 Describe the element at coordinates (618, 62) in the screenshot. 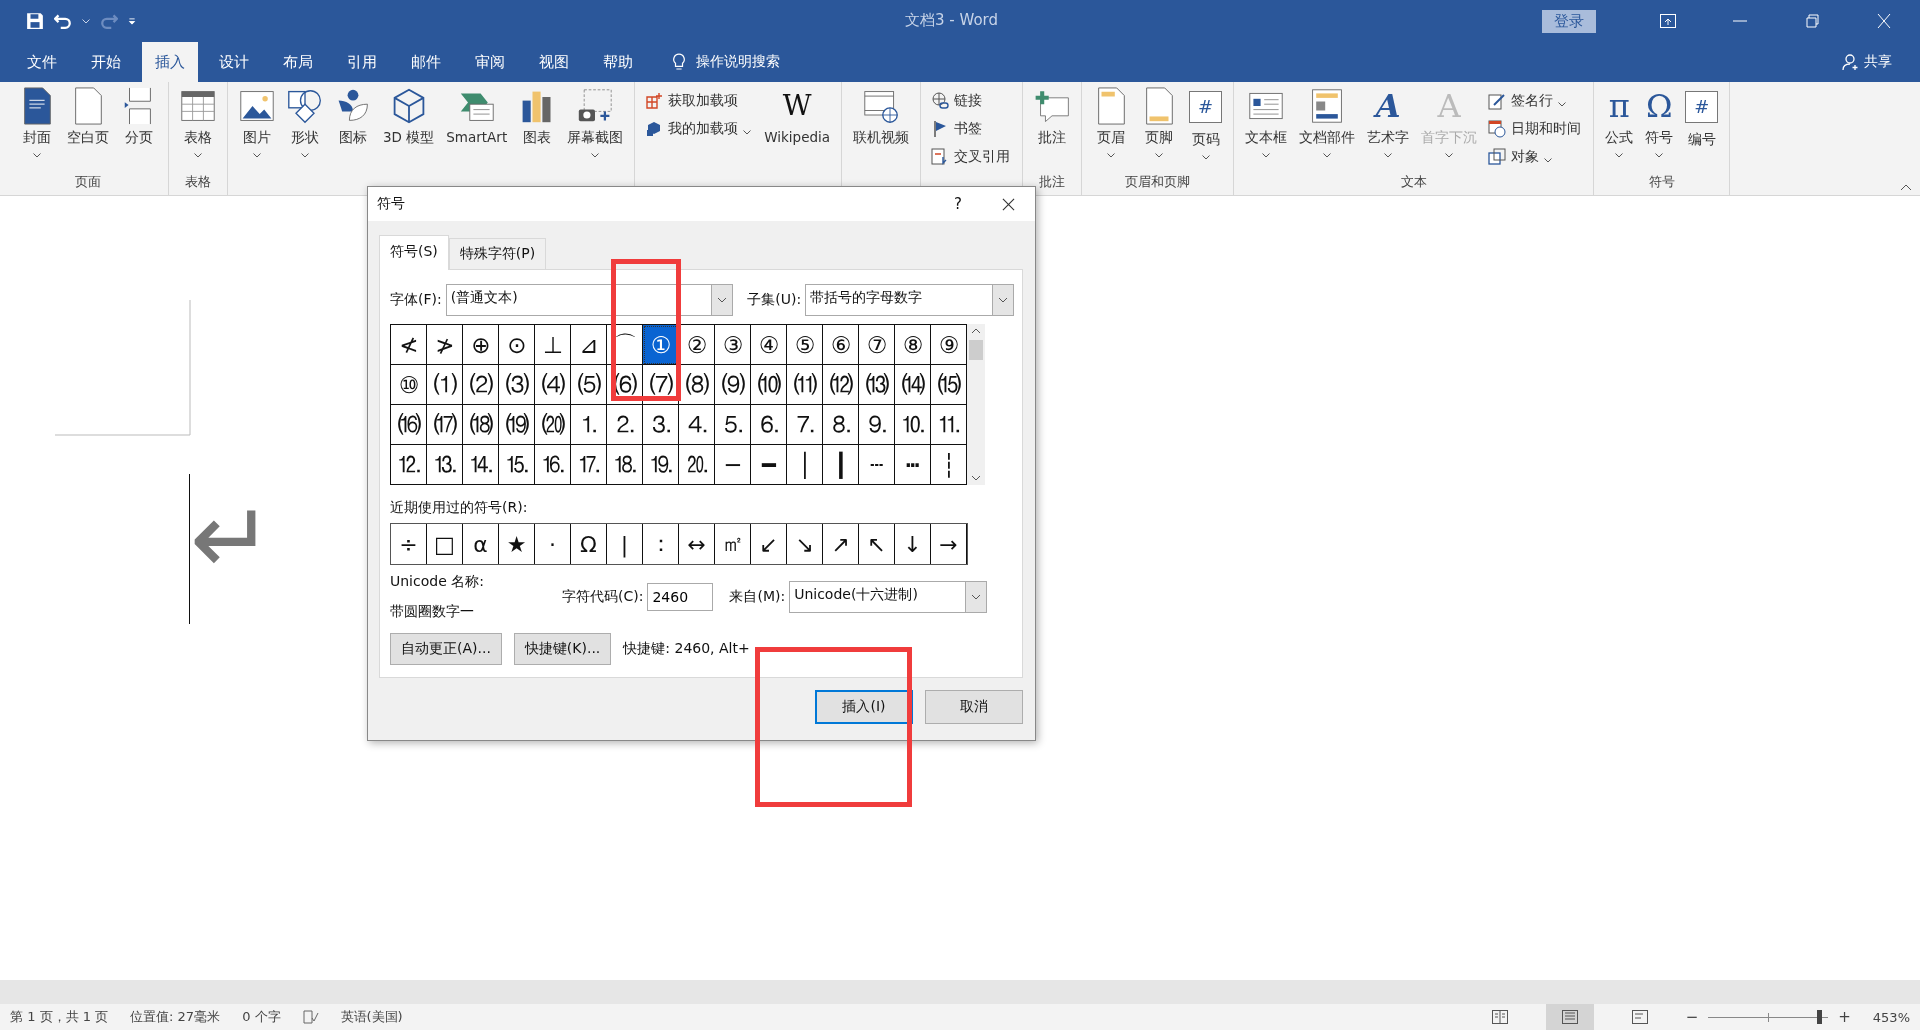

I see `ribbon-tab: 帮助` at that location.